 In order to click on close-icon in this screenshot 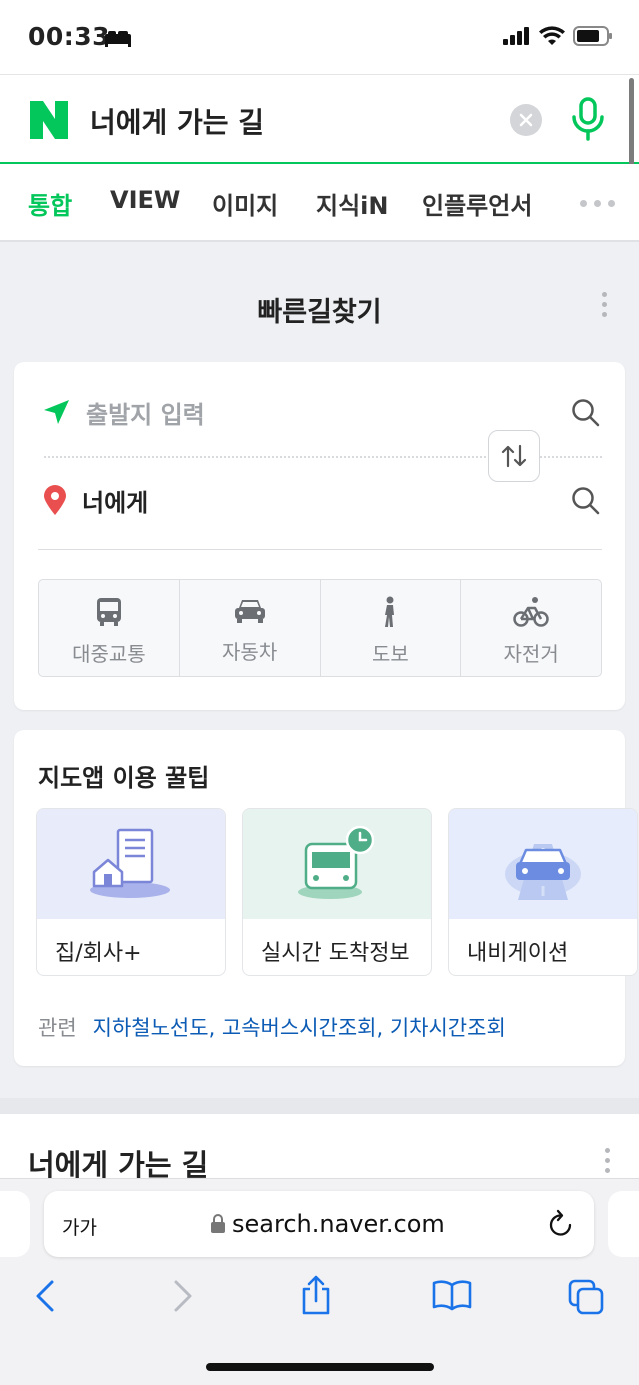, I will do `click(526, 120)`.